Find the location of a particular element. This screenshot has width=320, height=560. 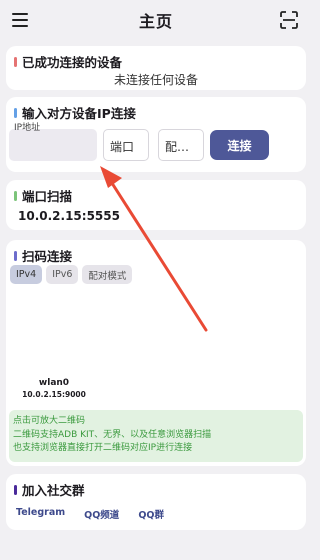

port-scan-card: 端口扫描 10.0.2.15:5555 is located at coordinates (156, 205).